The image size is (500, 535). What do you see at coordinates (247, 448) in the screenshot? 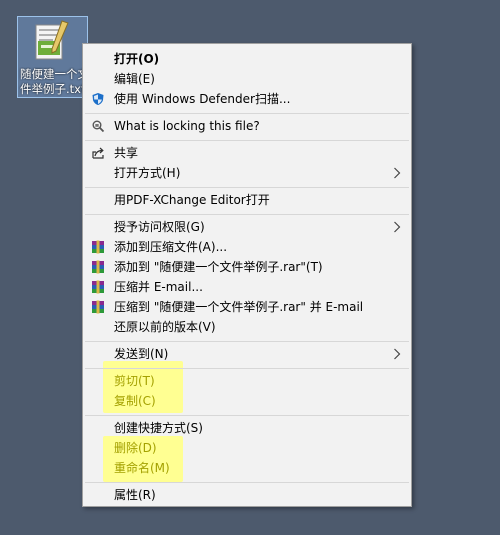
I see `menu-item-delete: 删除(D)` at bounding box center [247, 448].